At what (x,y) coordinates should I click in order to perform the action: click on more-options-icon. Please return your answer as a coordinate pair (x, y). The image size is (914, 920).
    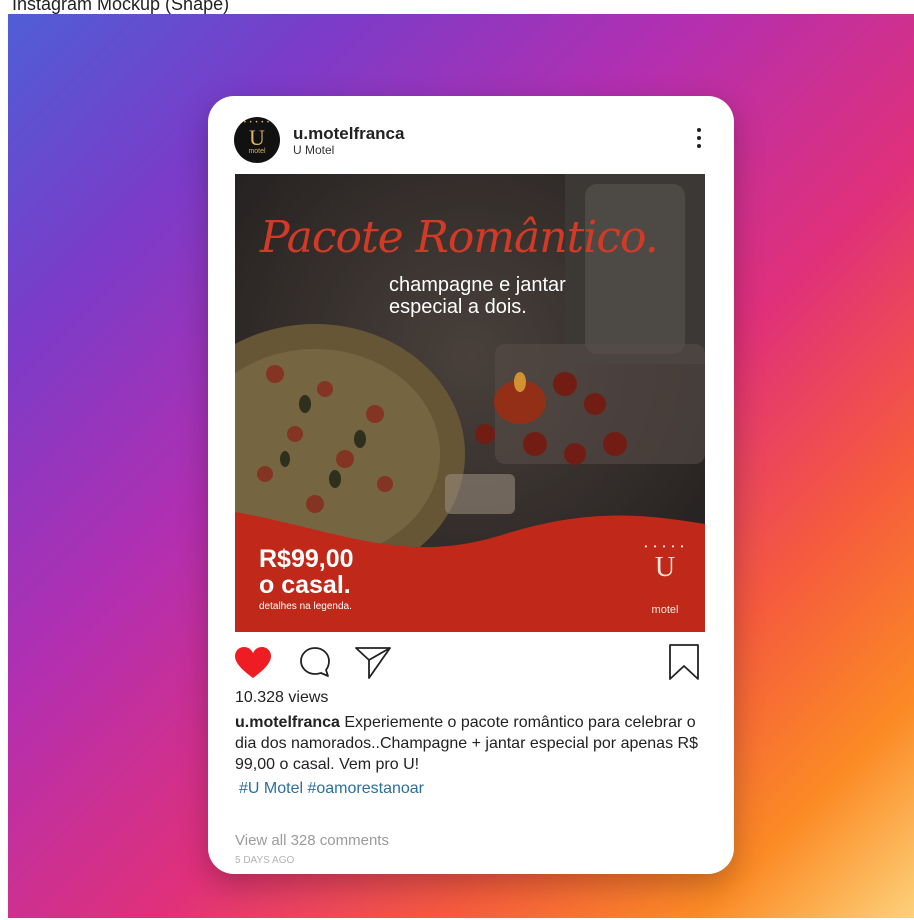
    Looking at the image, I should click on (699, 141).